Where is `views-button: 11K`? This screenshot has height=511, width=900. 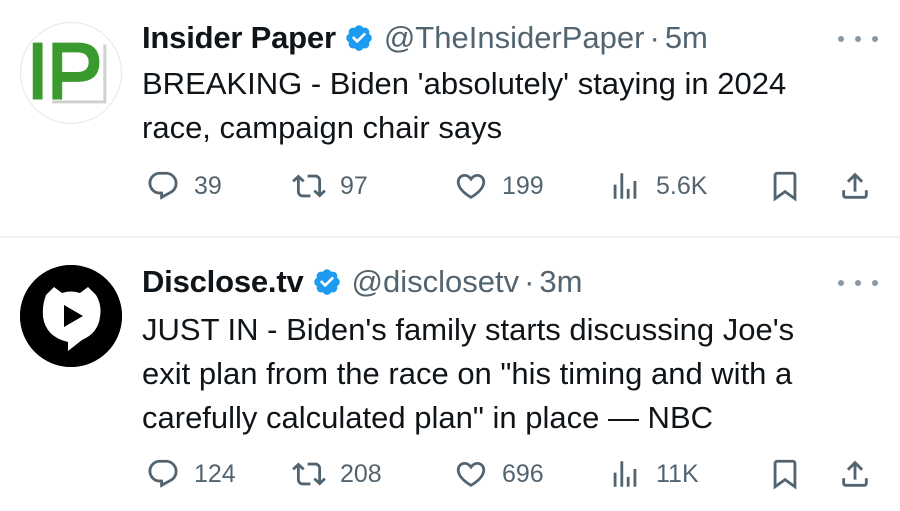
views-button: 11K is located at coordinates (653, 474).